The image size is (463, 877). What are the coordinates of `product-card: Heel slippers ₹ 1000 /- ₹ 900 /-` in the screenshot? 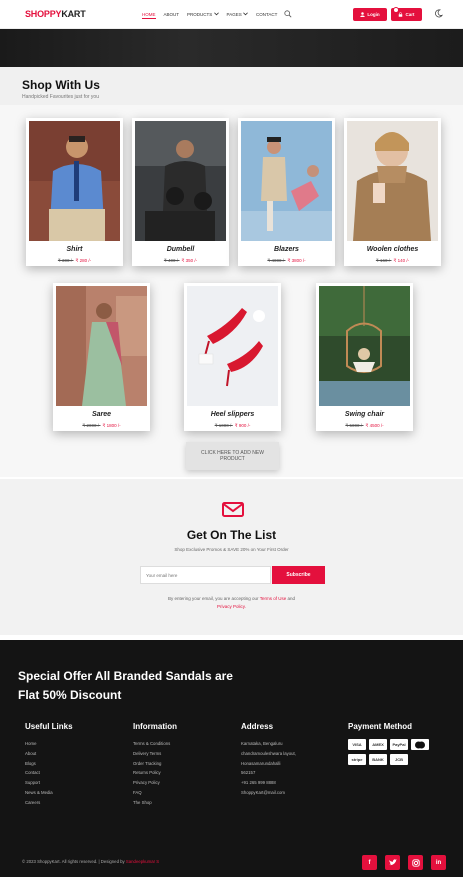 It's located at (232, 357).